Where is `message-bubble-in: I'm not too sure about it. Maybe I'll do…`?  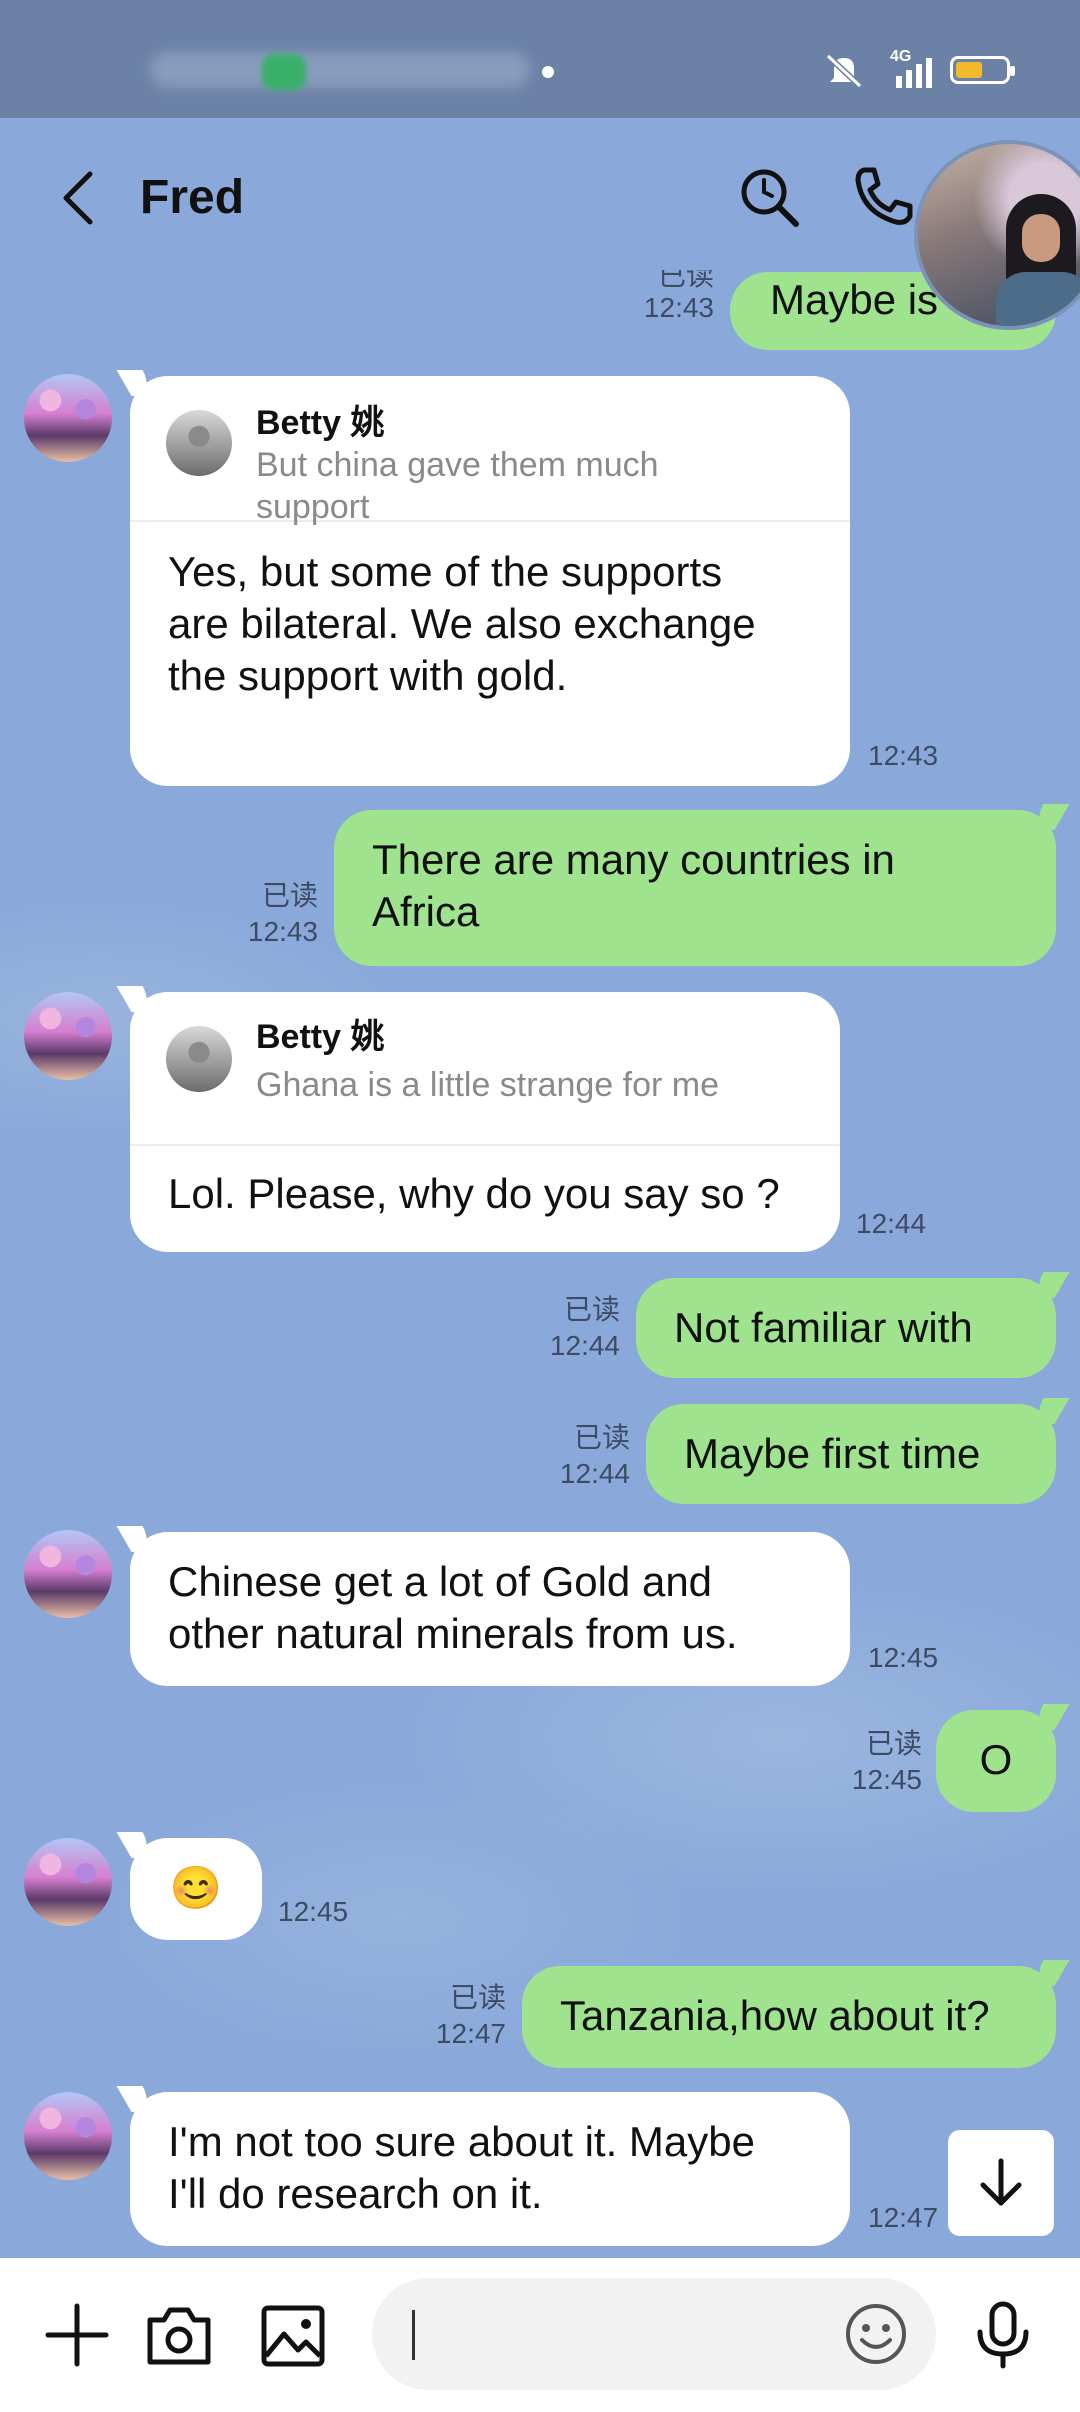
message-bubble-in: I'm not too sure about it. Maybe I'll do… is located at coordinates (490, 2169).